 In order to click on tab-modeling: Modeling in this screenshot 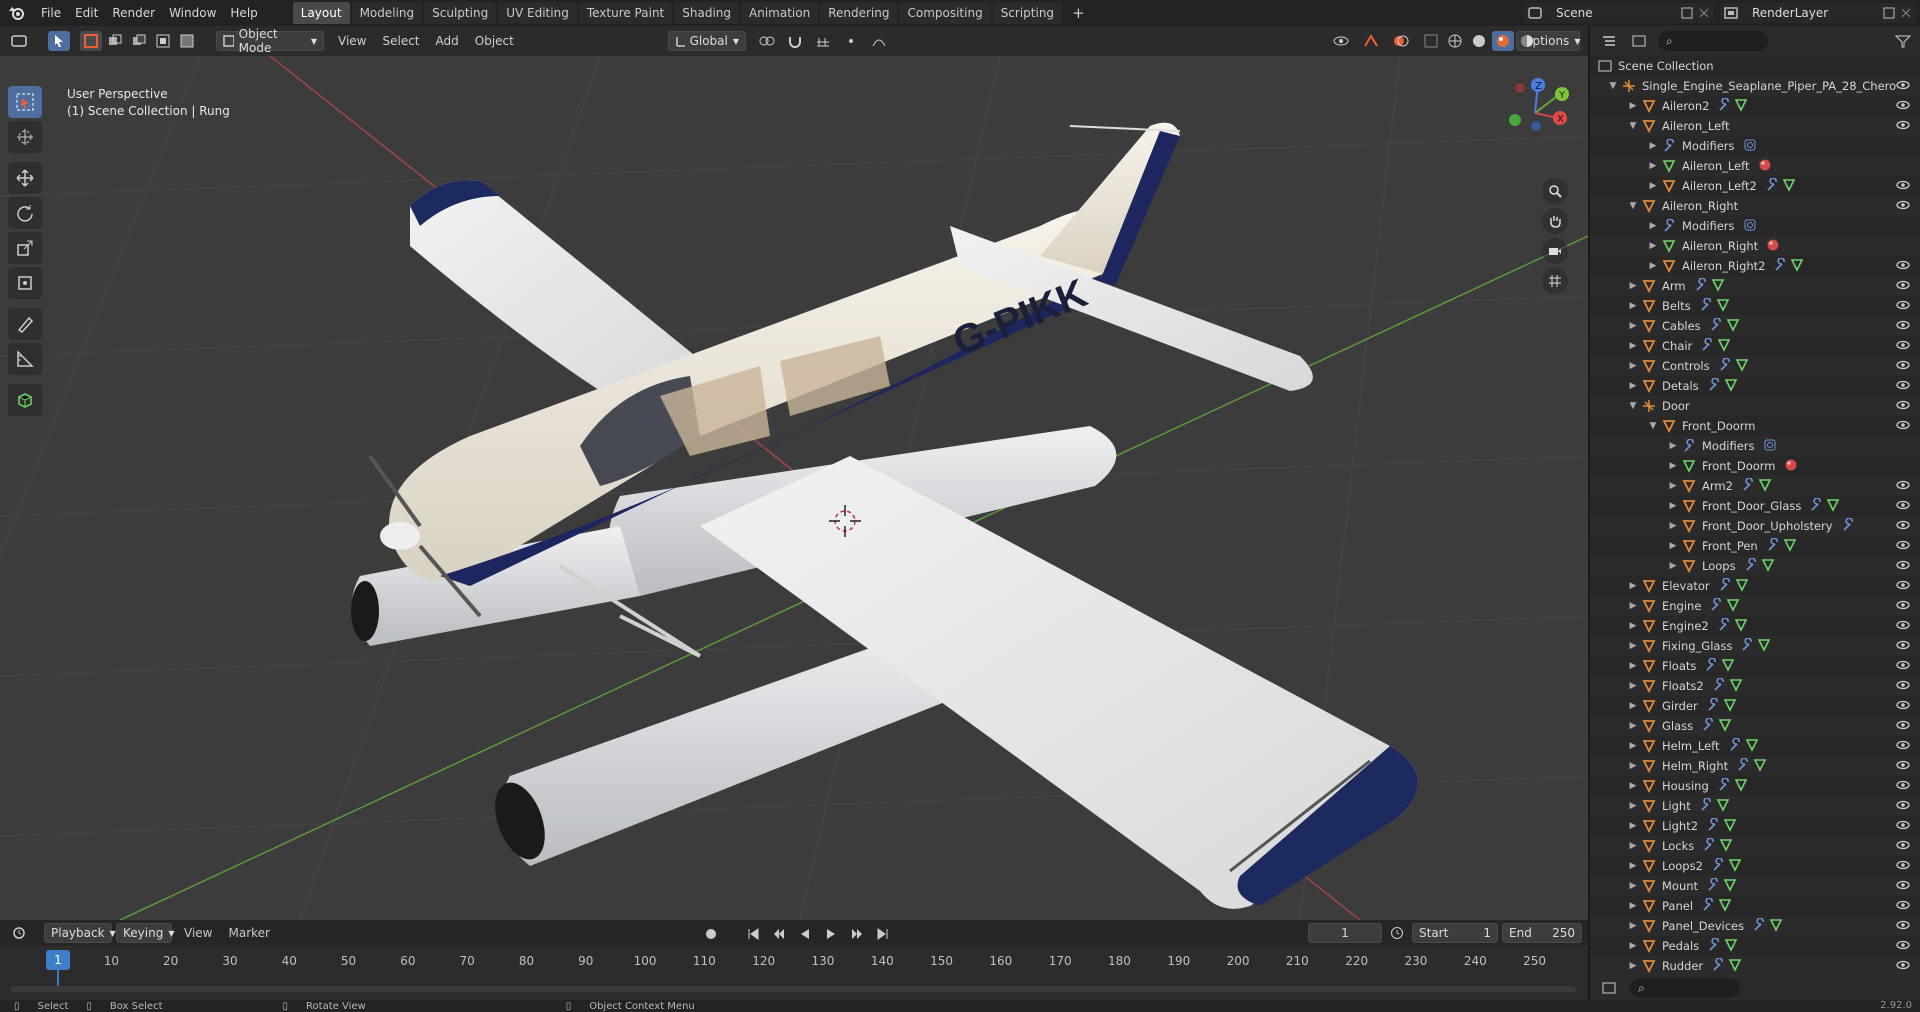, I will do `click(387, 13)`.